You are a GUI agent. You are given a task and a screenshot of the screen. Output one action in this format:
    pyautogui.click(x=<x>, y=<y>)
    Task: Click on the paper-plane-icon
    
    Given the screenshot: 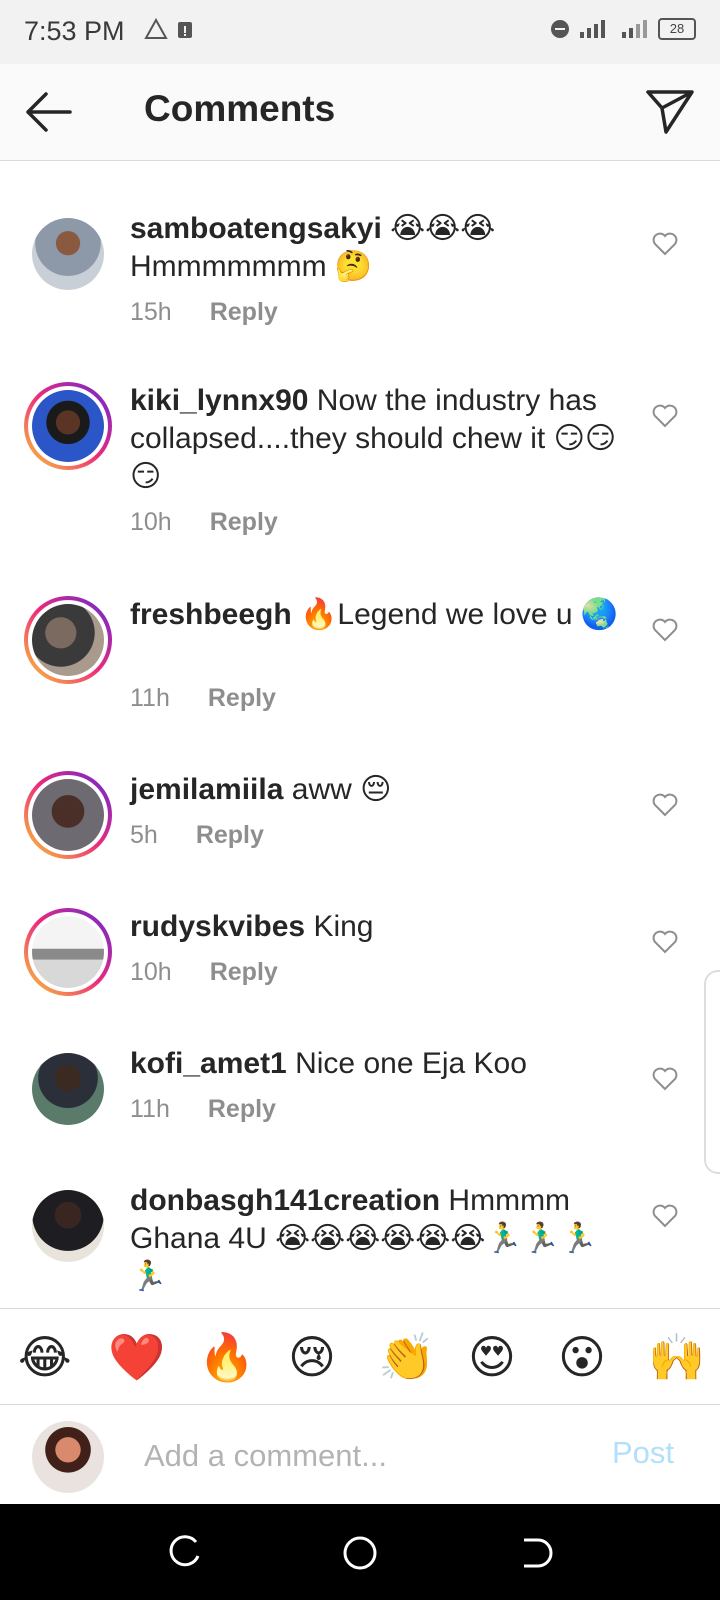 What is the action you would take?
    pyautogui.click(x=670, y=110)
    